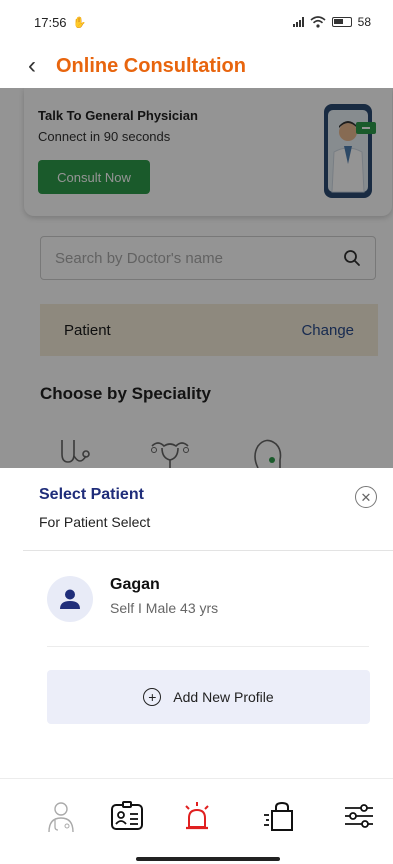 The image size is (393, 864). I want to click on avatar, so click(70, 599).